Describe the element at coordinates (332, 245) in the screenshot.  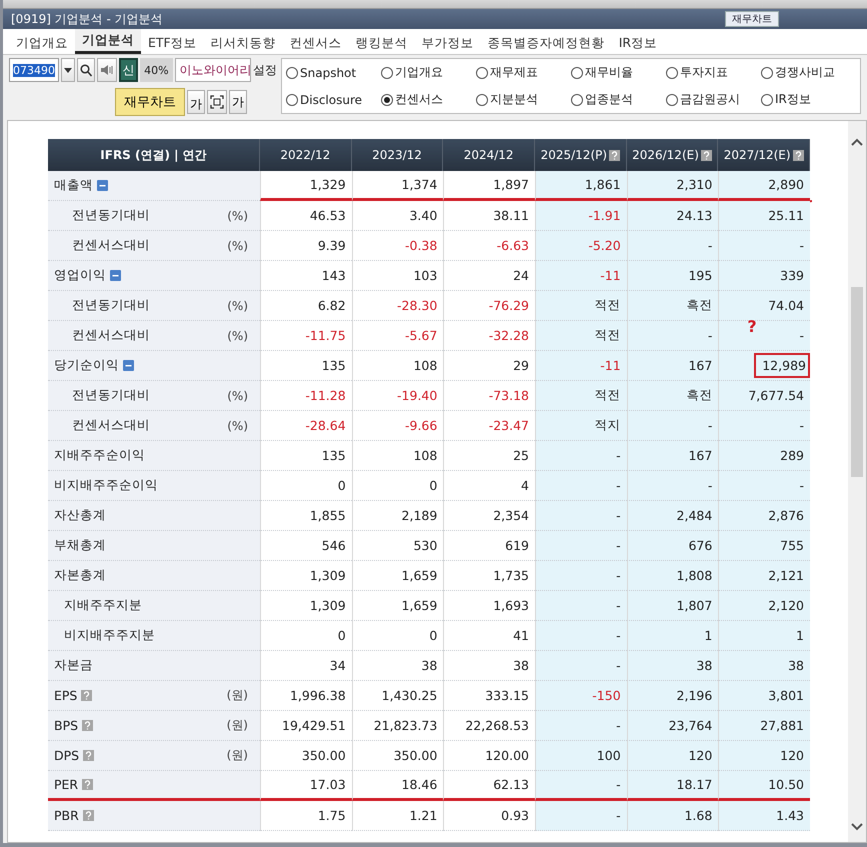
I see `value-text: 9.39` at that location.